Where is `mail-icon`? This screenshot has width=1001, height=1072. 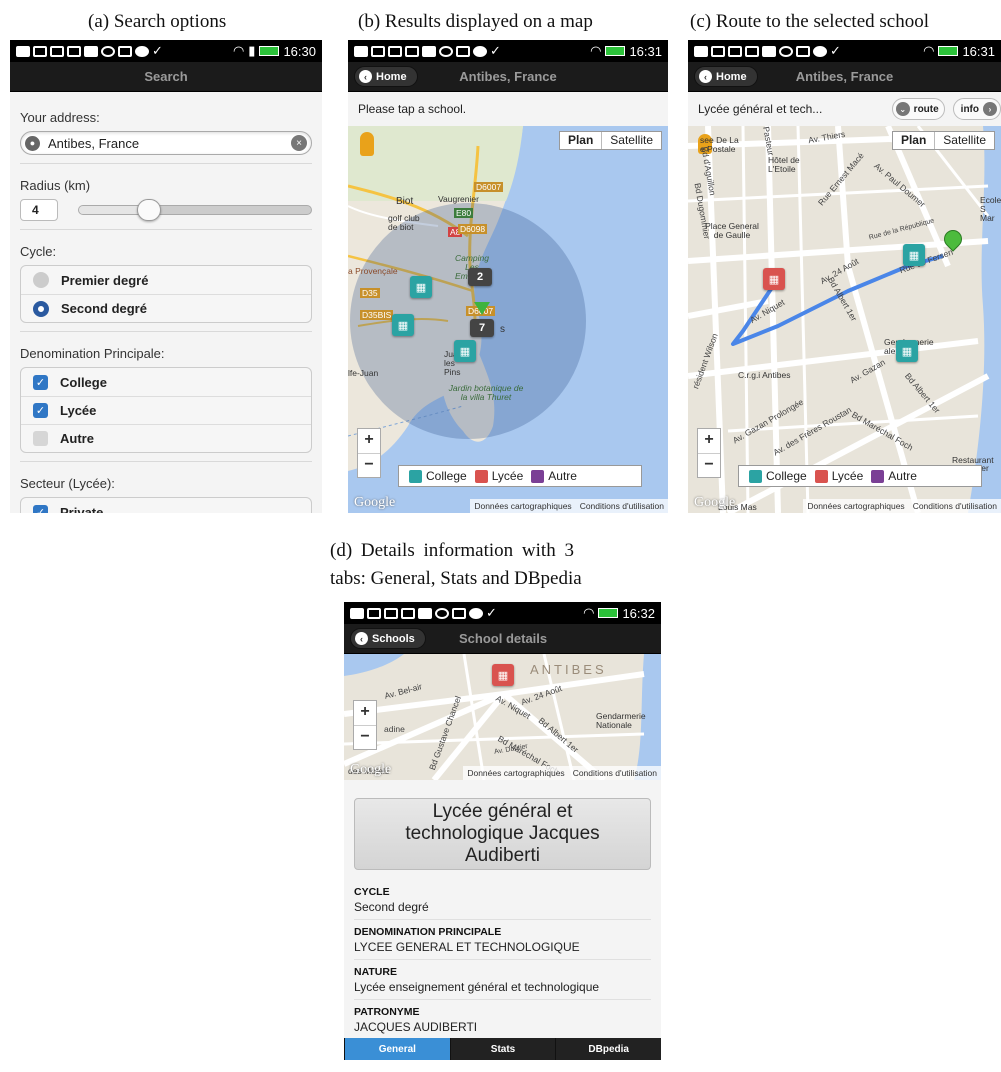
mail-icon is located at coordinates (752, 51).